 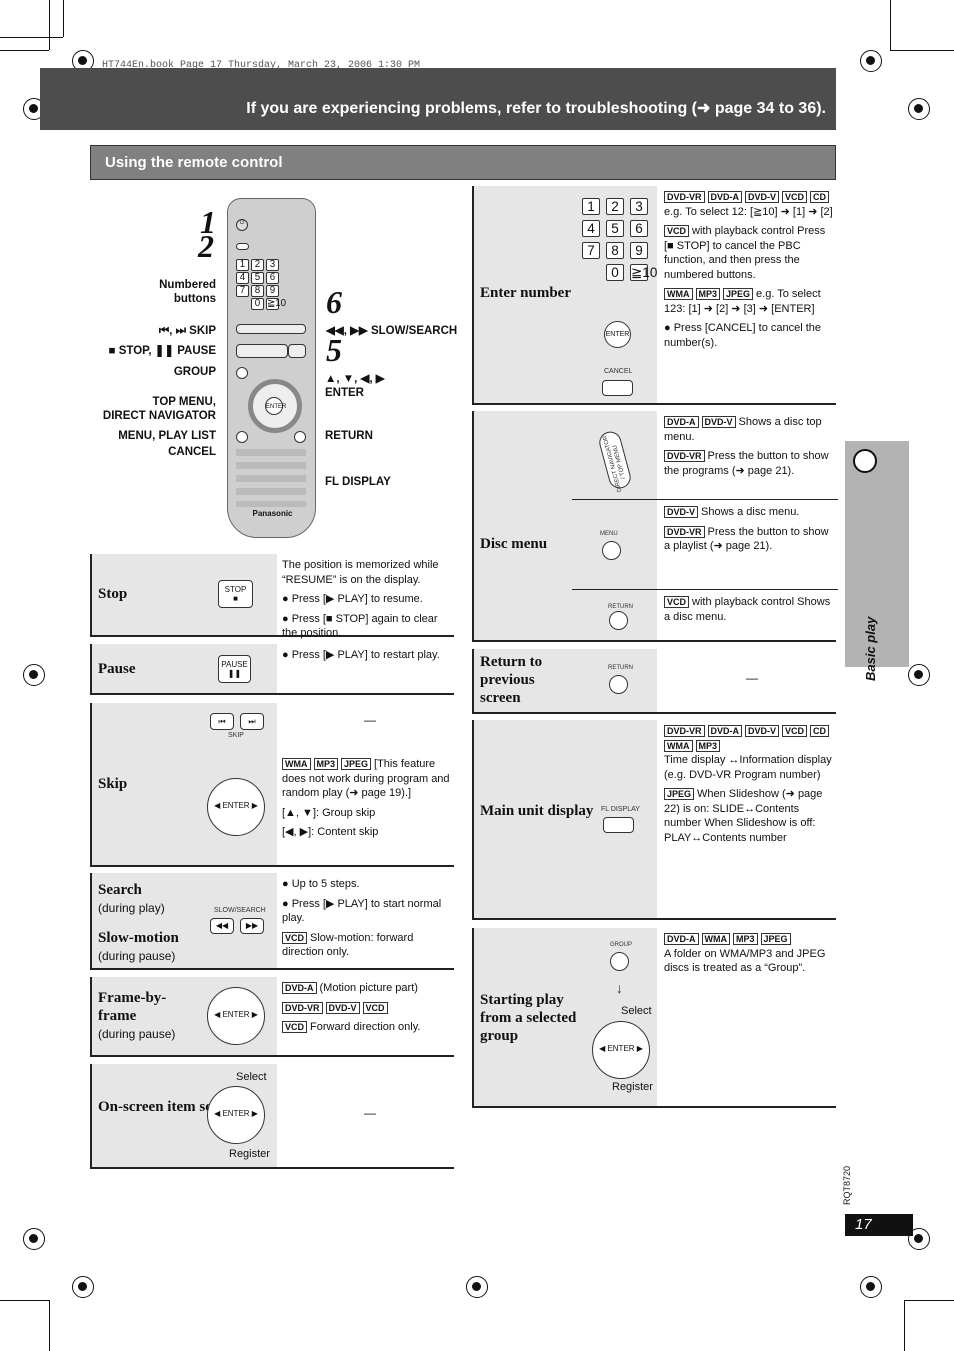 What do you see at coordinates (715, 939) in the screenshot?
I see `disc-type-badge: WMA` at bounding box center [715, 939].